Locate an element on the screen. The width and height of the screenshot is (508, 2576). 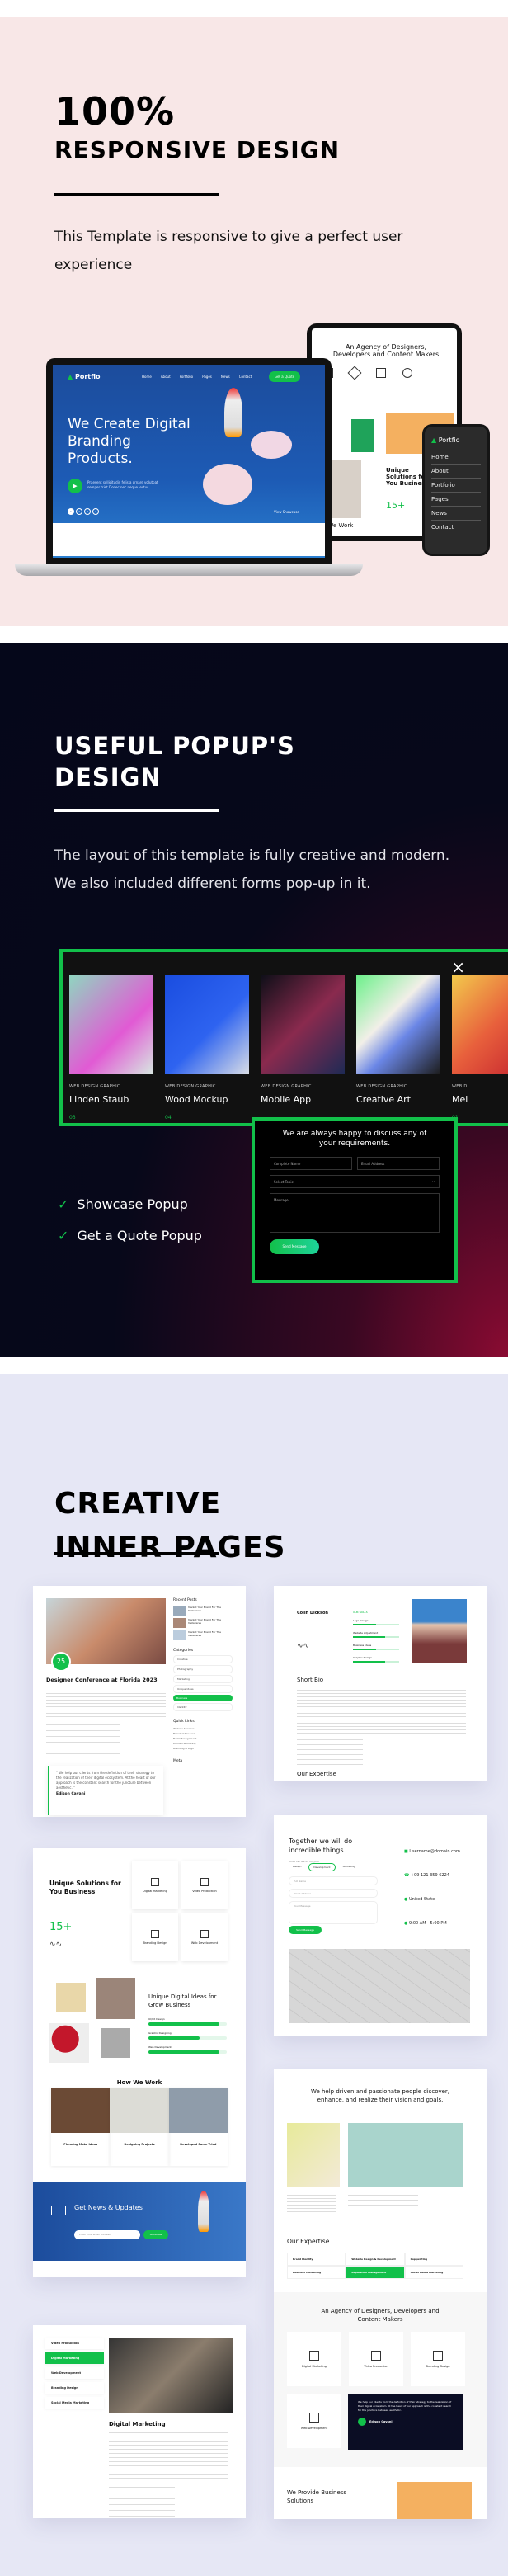
showcase-card: WEB DESIGN GRAPHIC Wood Mockup 04 is located at coordinates (207, 1048).